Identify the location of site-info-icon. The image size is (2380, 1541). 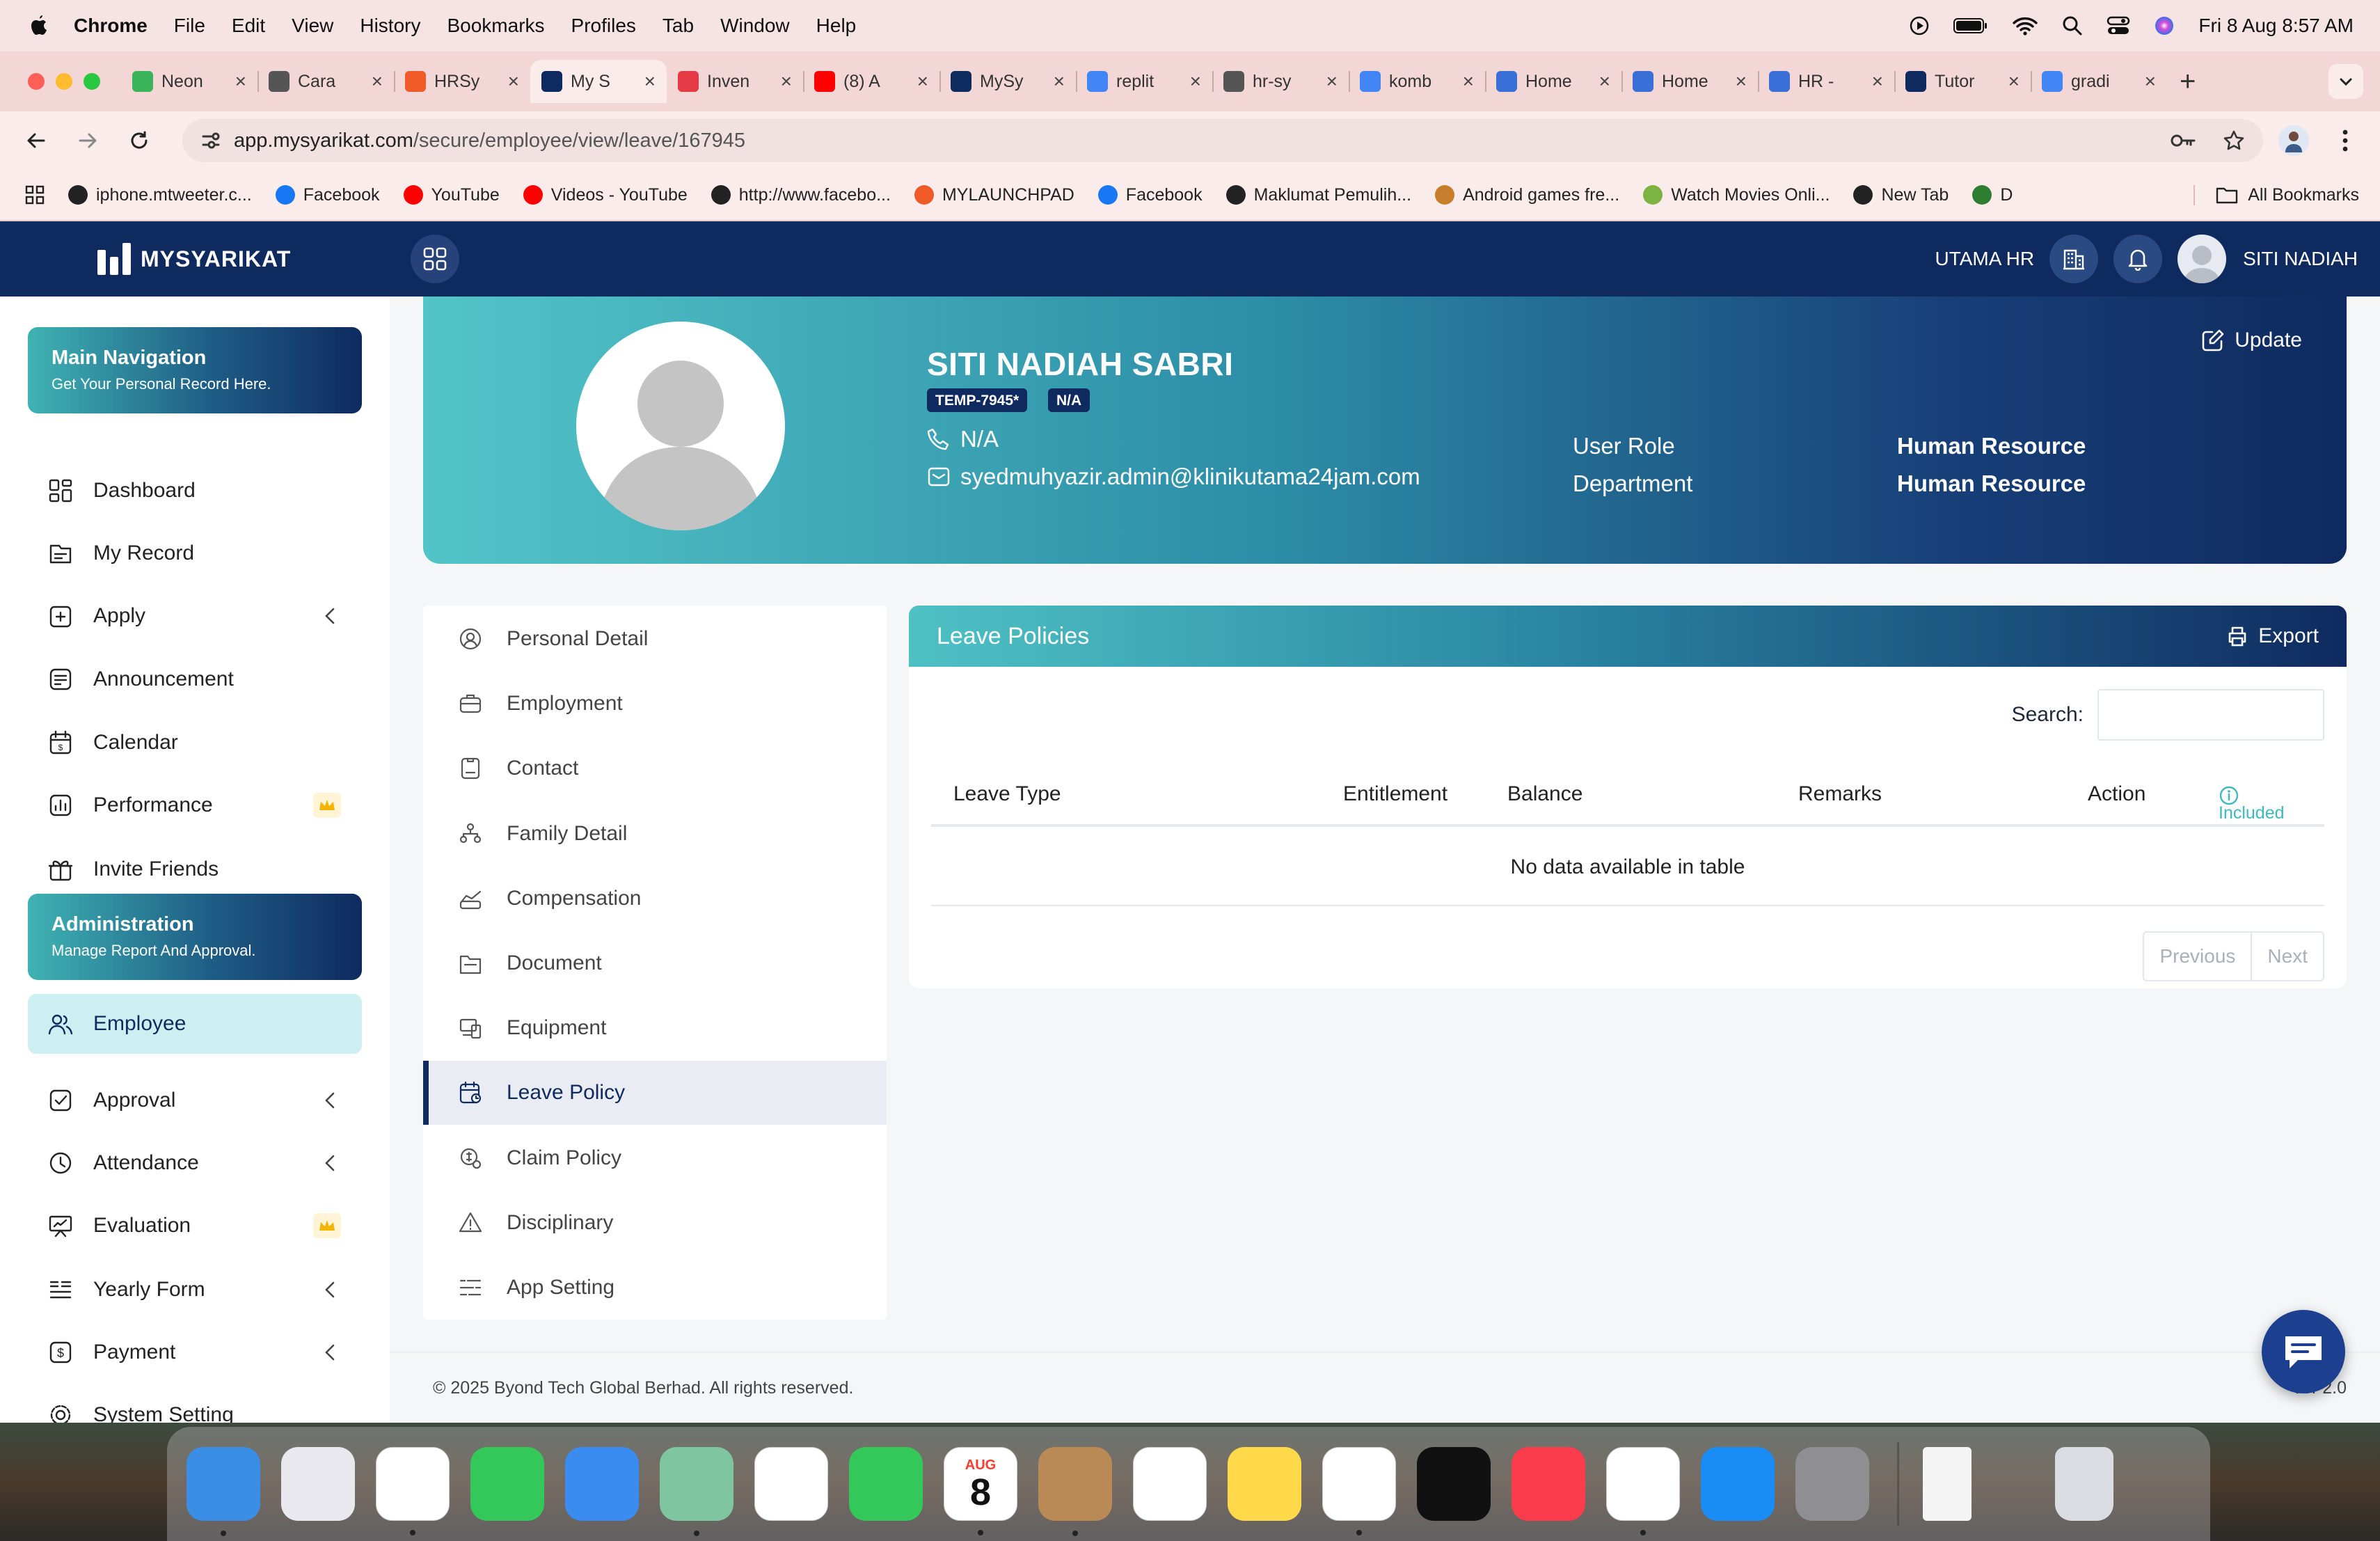
(210, 140).